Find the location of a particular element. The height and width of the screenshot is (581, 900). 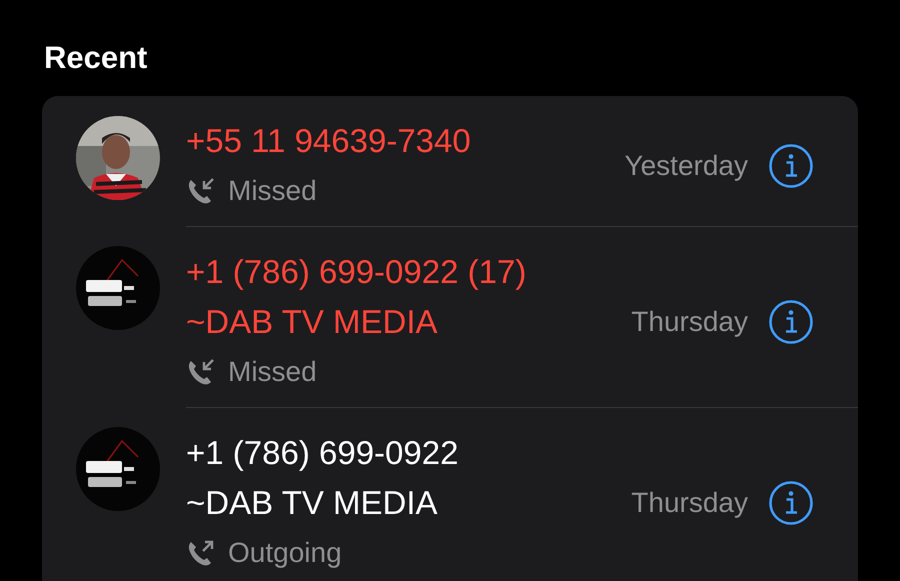

caller-name: +55 11 94639-7340 is located at coordinates (328, 140).